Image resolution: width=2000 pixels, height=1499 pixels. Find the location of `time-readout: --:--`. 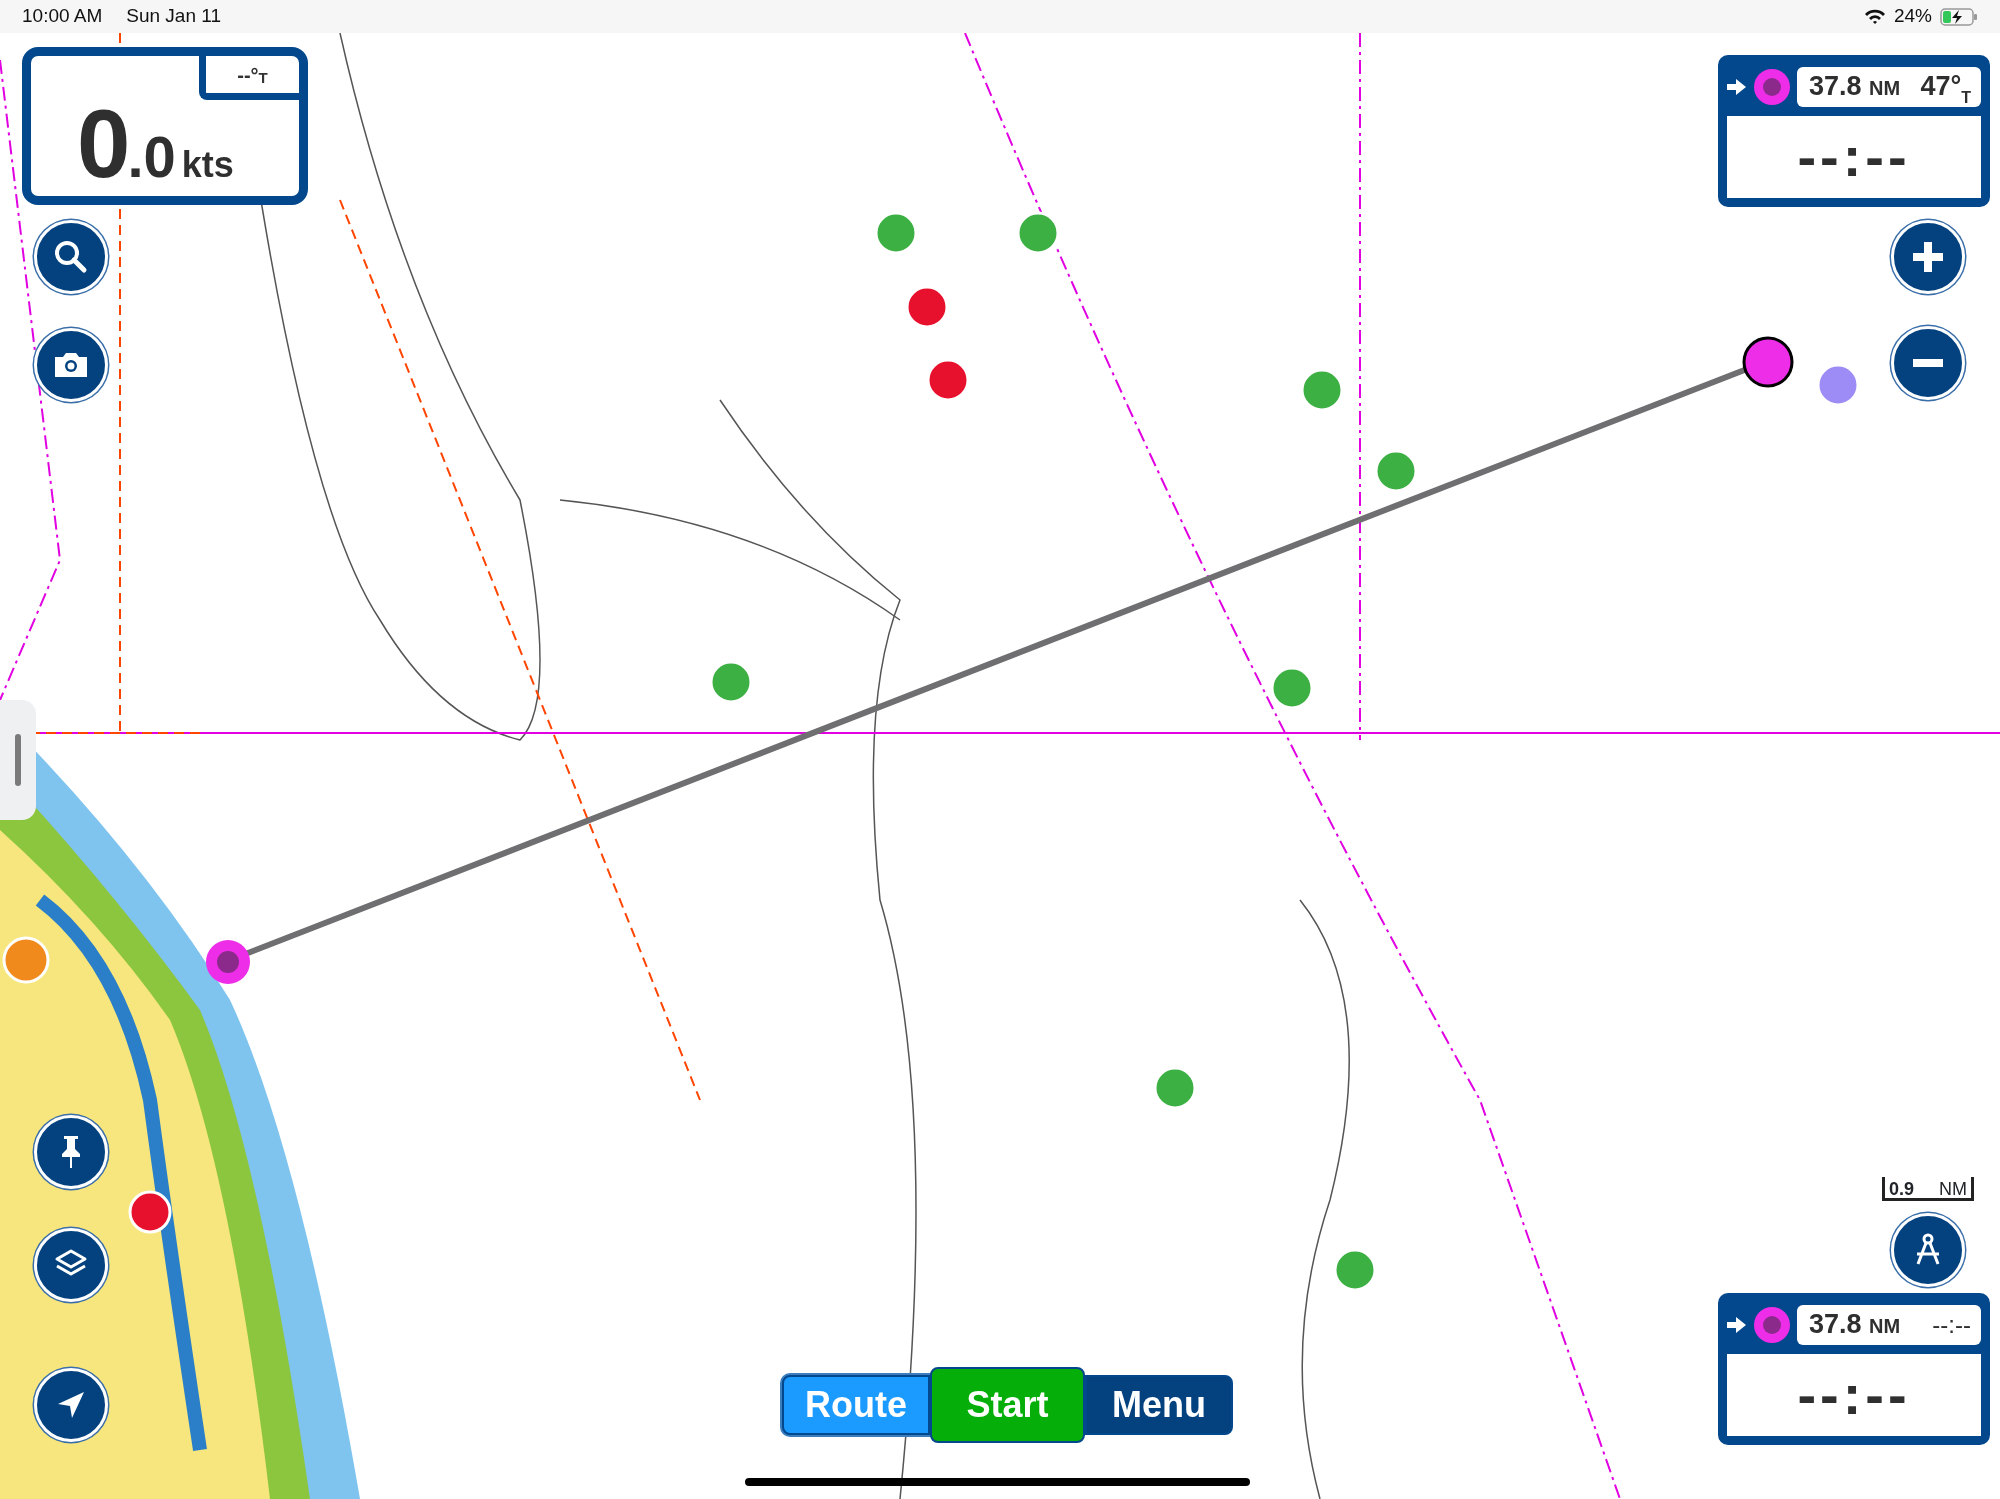

time-readout: --:-- is located at coordinates (1951, 1324).